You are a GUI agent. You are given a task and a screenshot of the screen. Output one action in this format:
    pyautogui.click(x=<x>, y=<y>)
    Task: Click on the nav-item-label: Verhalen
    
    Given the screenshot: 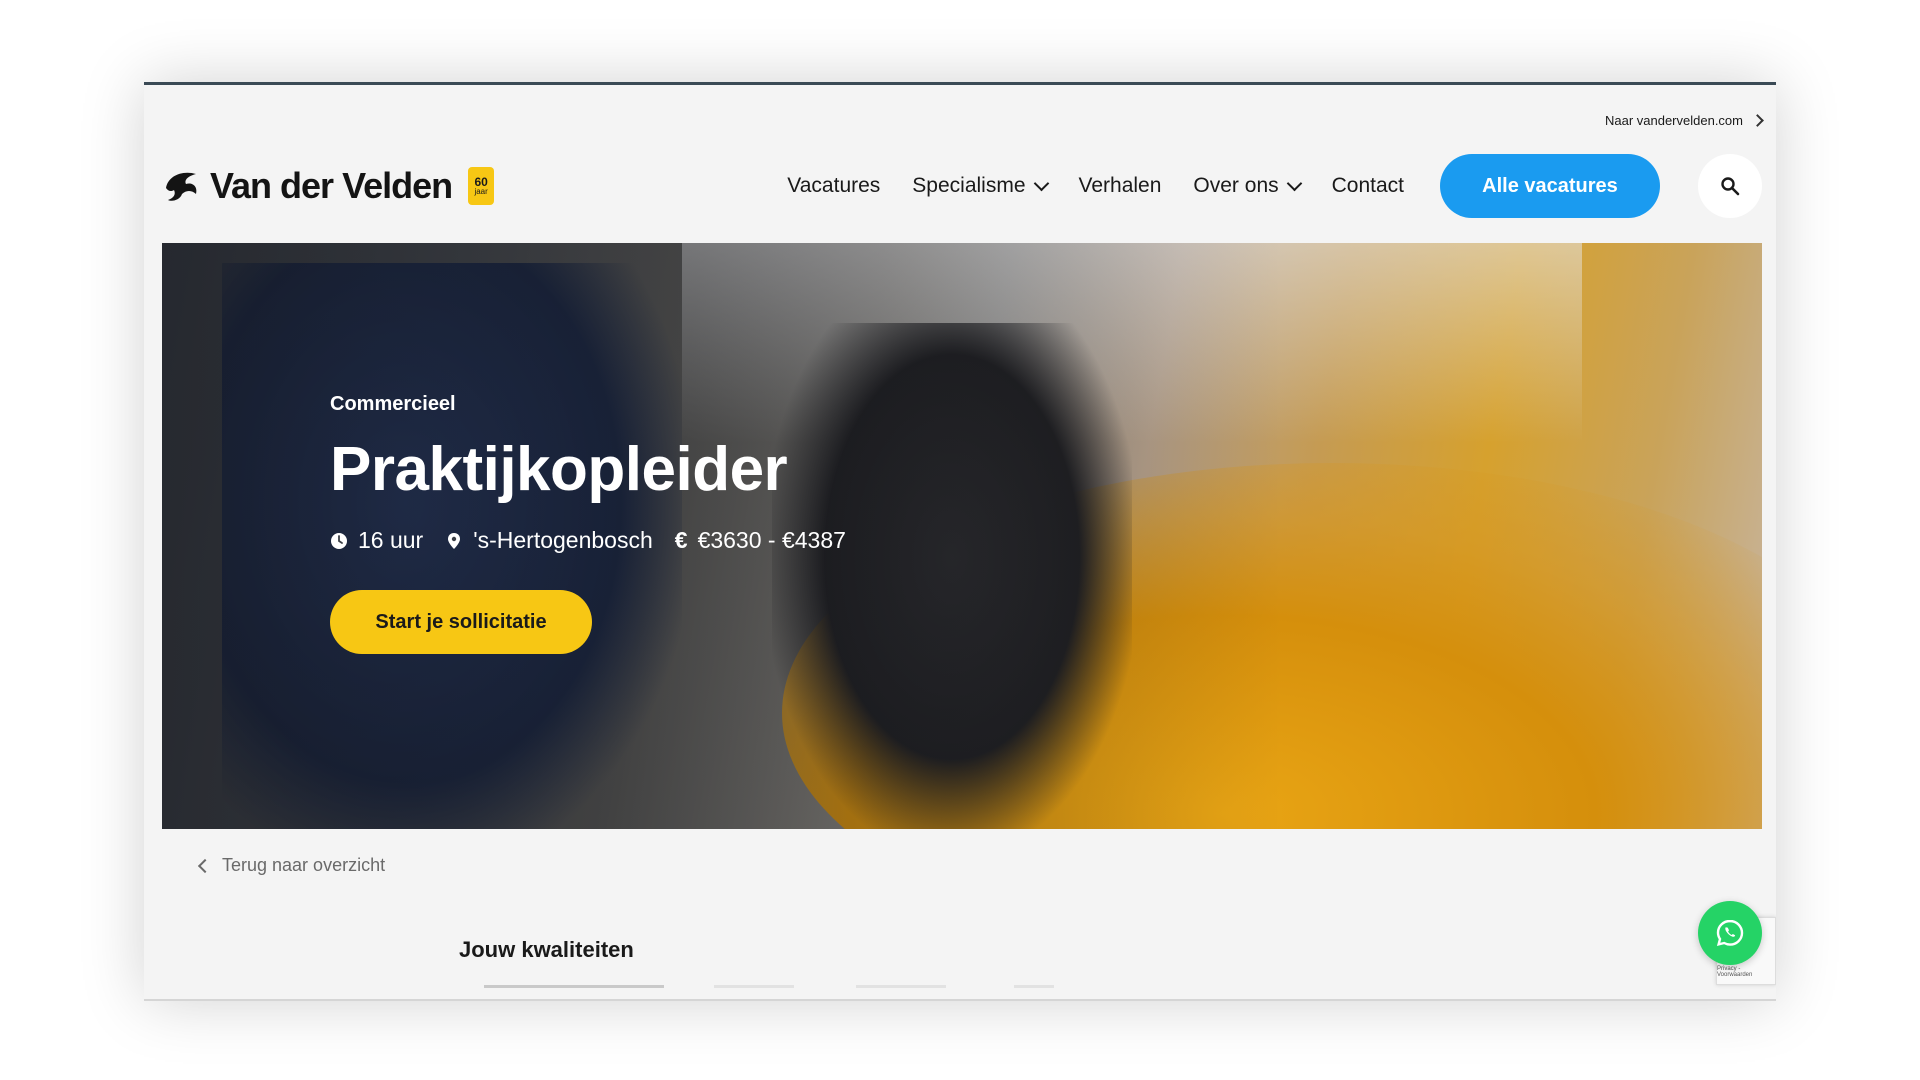 What is the action you would take?
    pyautogui.click(x=1120, y=185)
    